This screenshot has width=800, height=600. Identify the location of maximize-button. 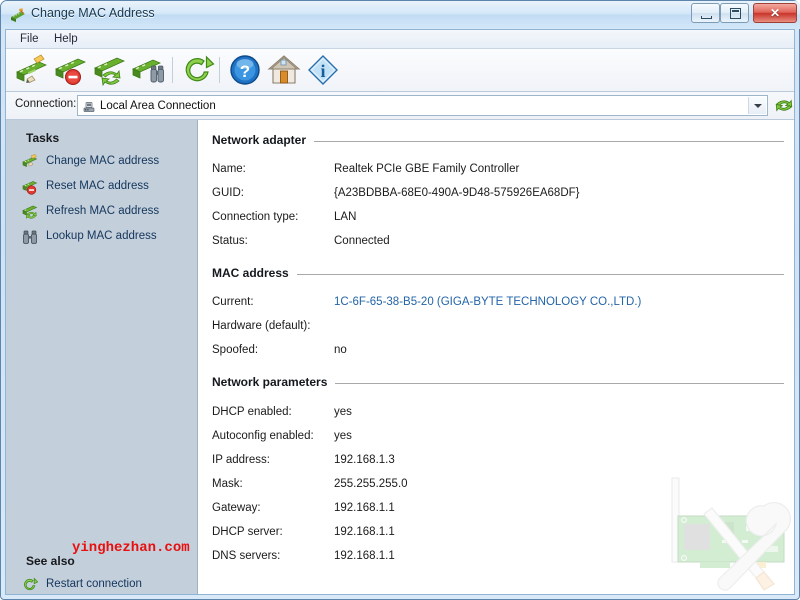
(734, 13).